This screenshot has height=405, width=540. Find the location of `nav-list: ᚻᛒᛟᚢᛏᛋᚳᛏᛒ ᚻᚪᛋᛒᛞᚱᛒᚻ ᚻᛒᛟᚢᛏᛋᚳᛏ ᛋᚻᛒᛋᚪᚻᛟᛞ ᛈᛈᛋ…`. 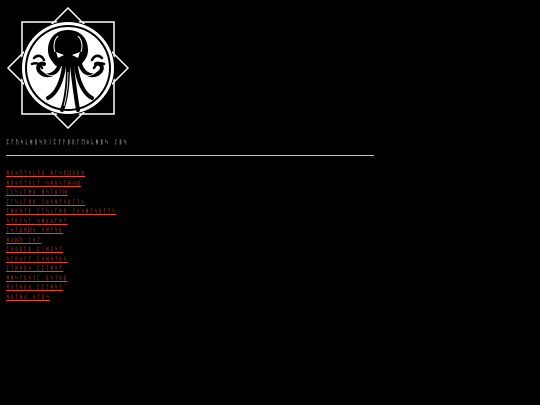

nav-list: ᚻᛒᛟᚢᛏᛋᚳᛏᛒ ᚻᚪᛋᛒᛞᚱᛒᚻ ᚻᛒᛟᚢᛏᛋᚳᛏ ᛋᚻᛒᛋᚪᚻᛟᛞ ᛈᛈᛋ… is located at coordinates (61, 233).